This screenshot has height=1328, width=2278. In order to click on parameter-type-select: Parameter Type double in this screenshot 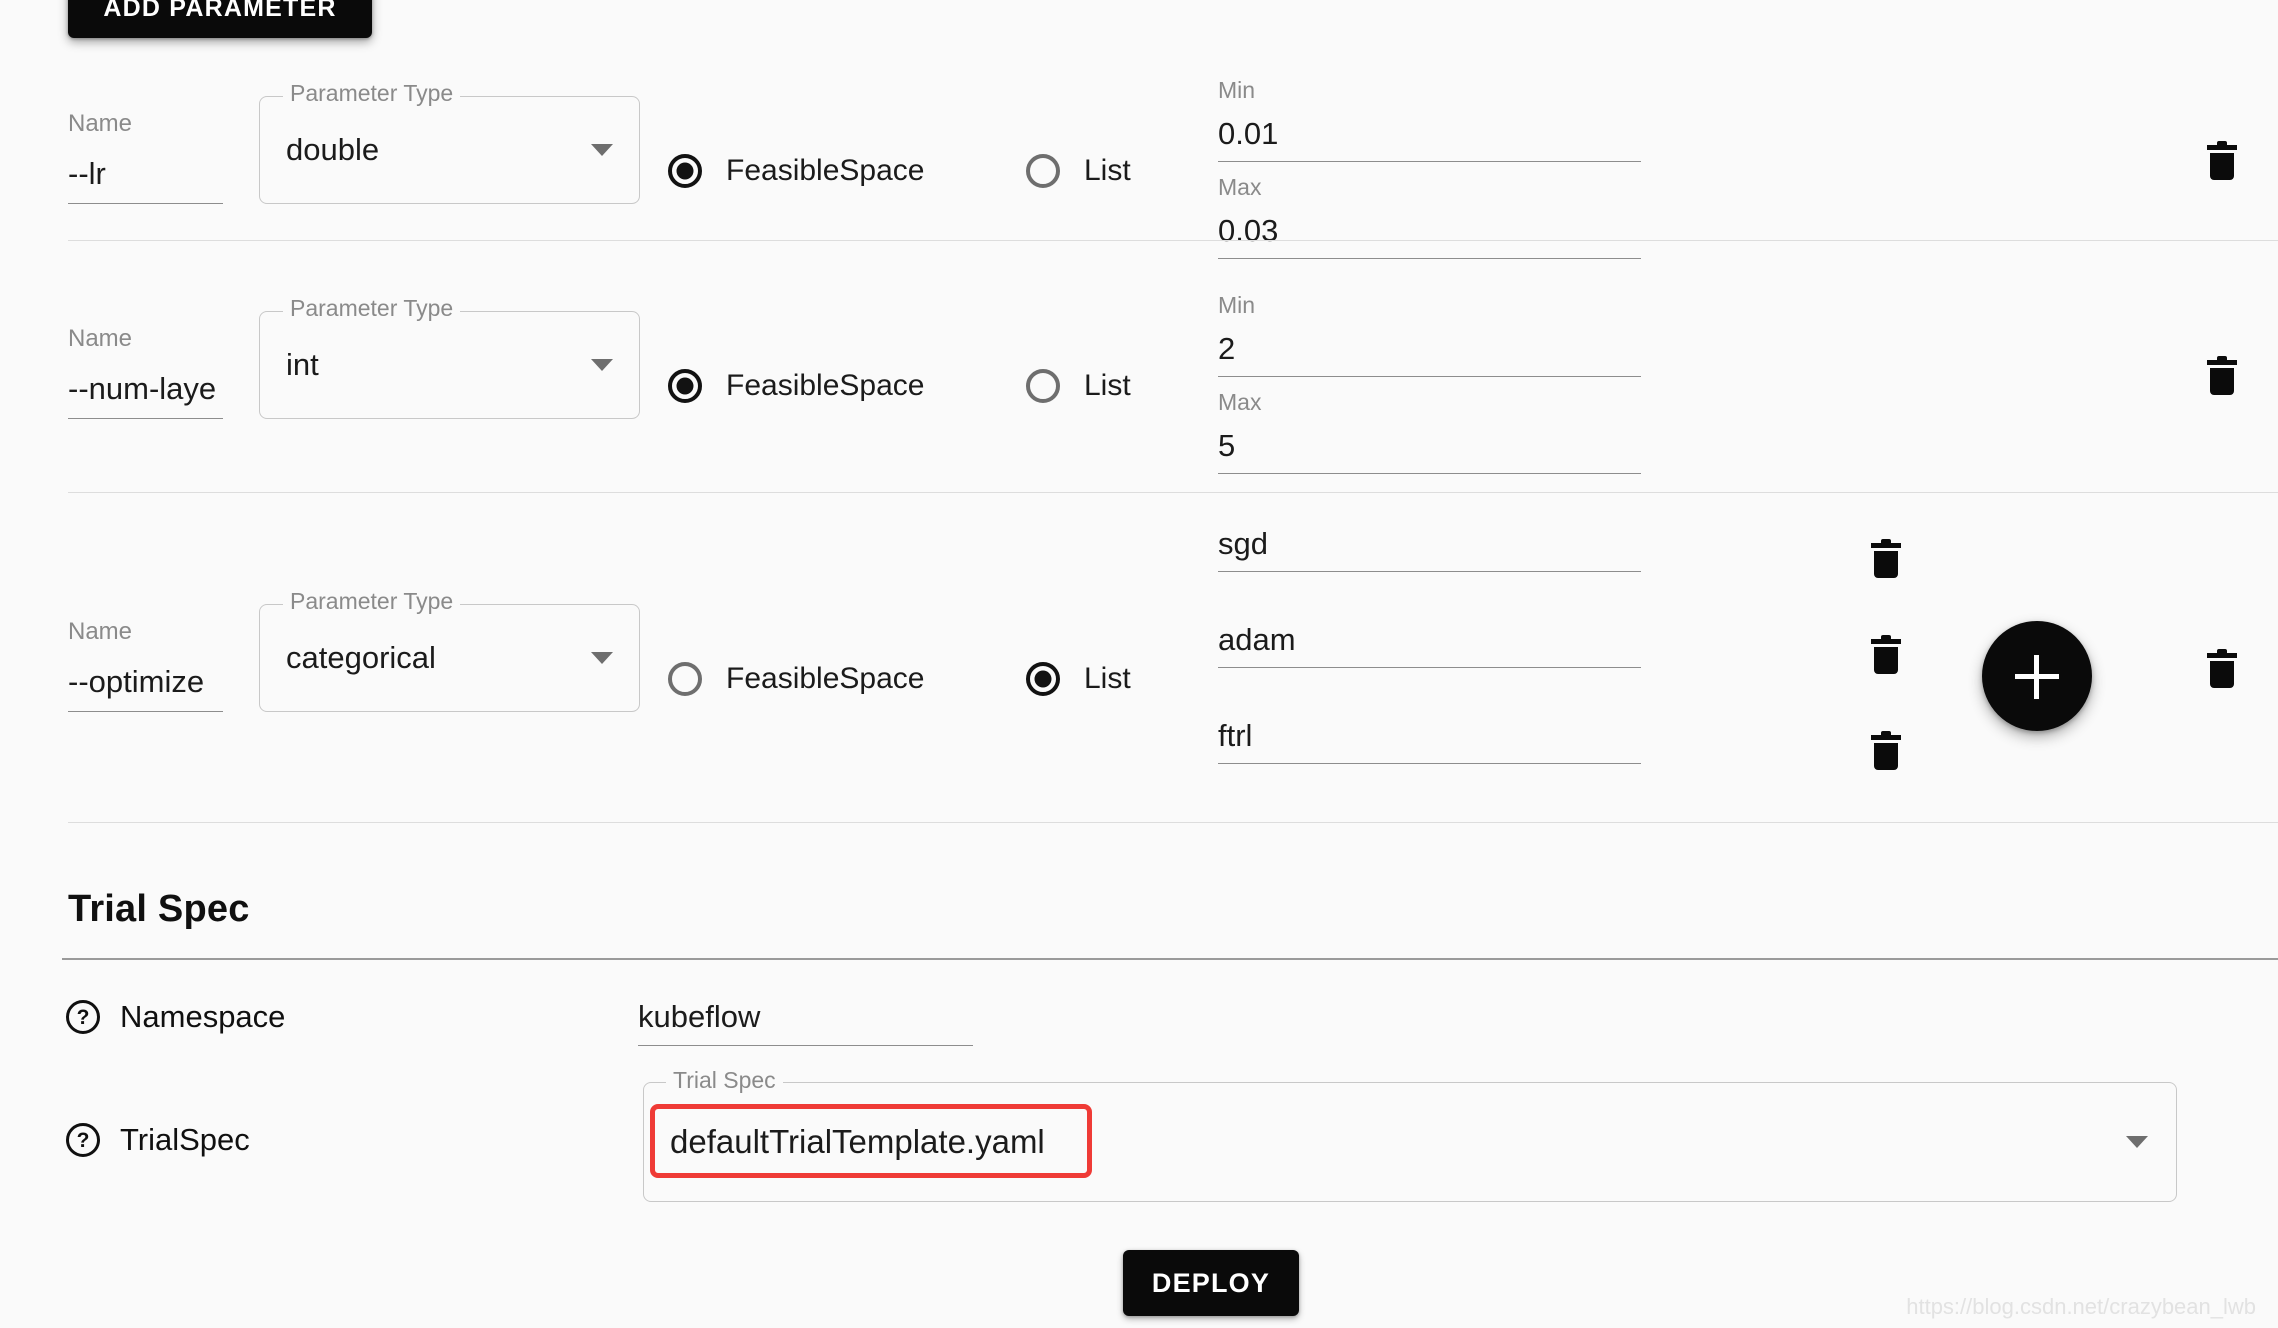, I will do `click(449, 143)`.